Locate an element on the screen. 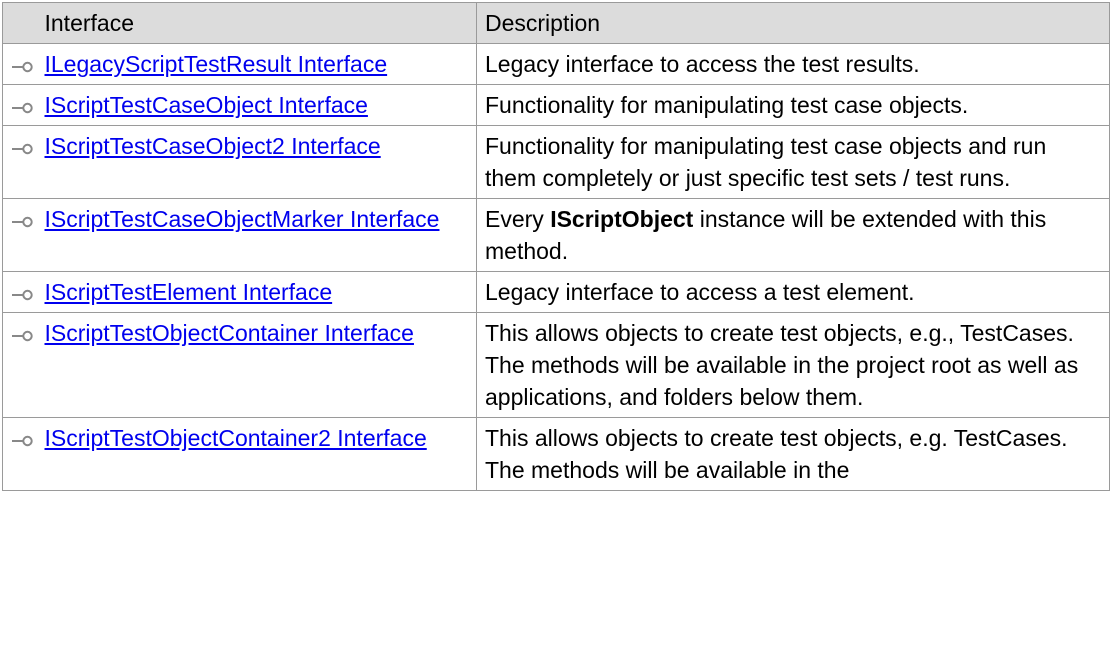 The height and width of the screenshot is (648, 1115). interface-name-cell: IScriptTestElement Interface is located at coordinates (258, 292).